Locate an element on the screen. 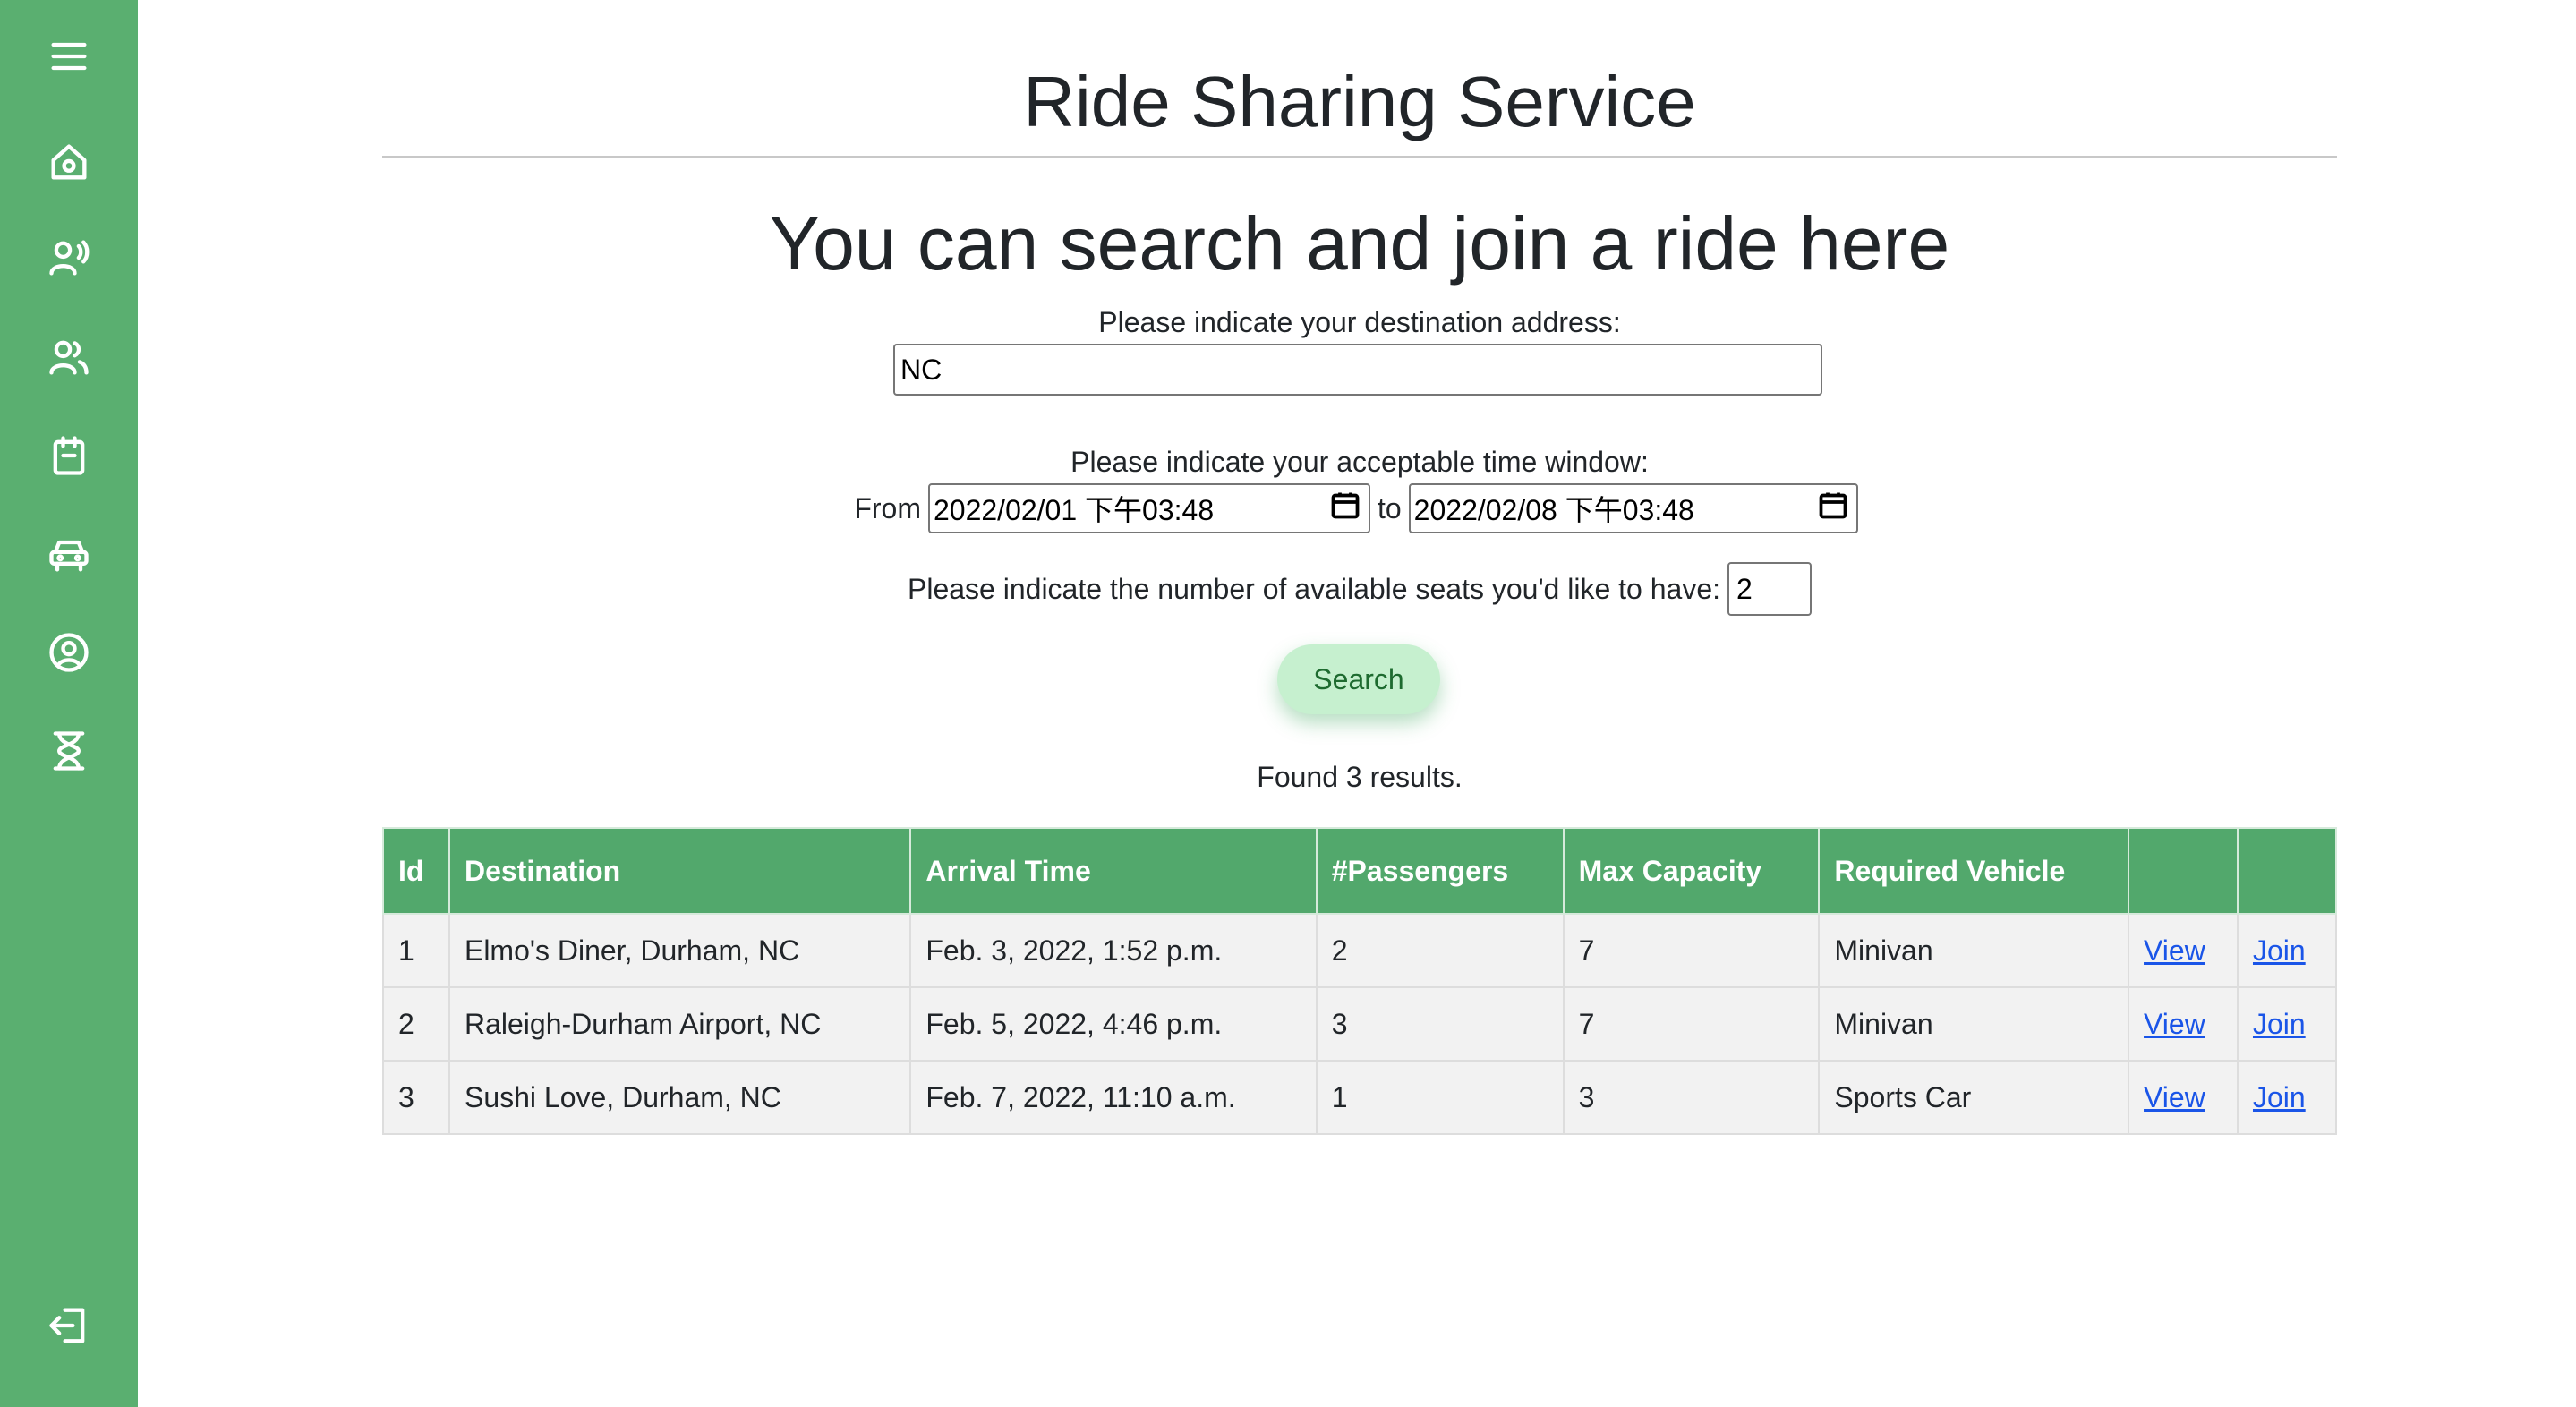 The image size is (2576, 1407). column-header-destination: Destination is located at coordinates (680, 871).